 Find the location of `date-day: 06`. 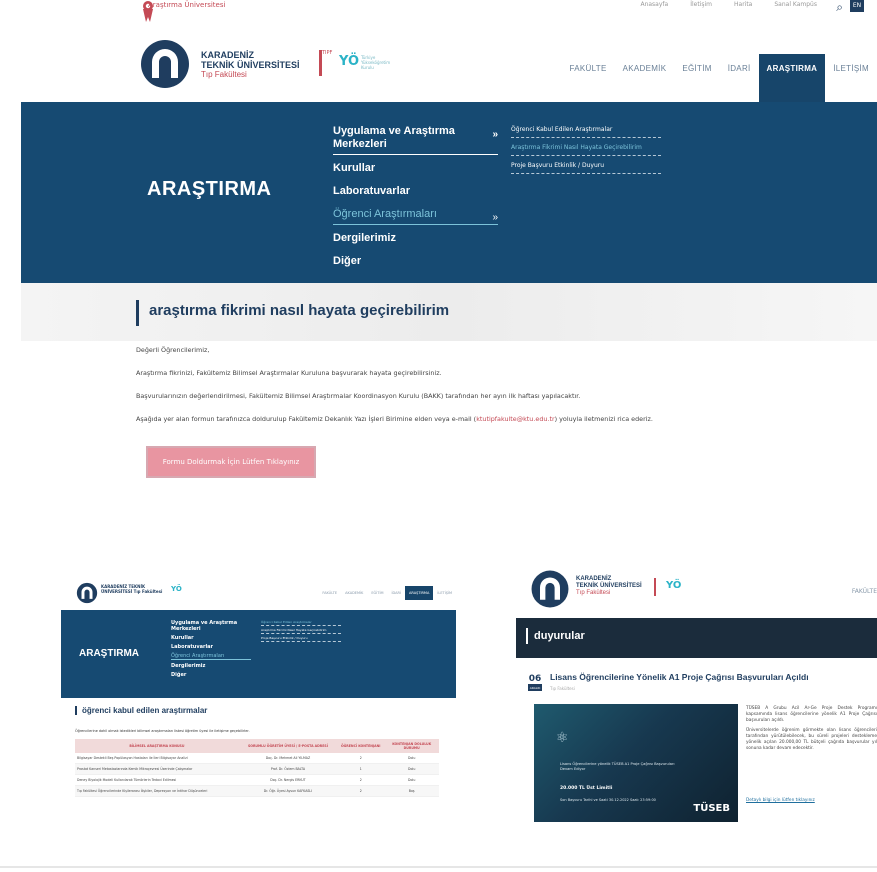

date-day: 06 is located at coordinates (535, 680).